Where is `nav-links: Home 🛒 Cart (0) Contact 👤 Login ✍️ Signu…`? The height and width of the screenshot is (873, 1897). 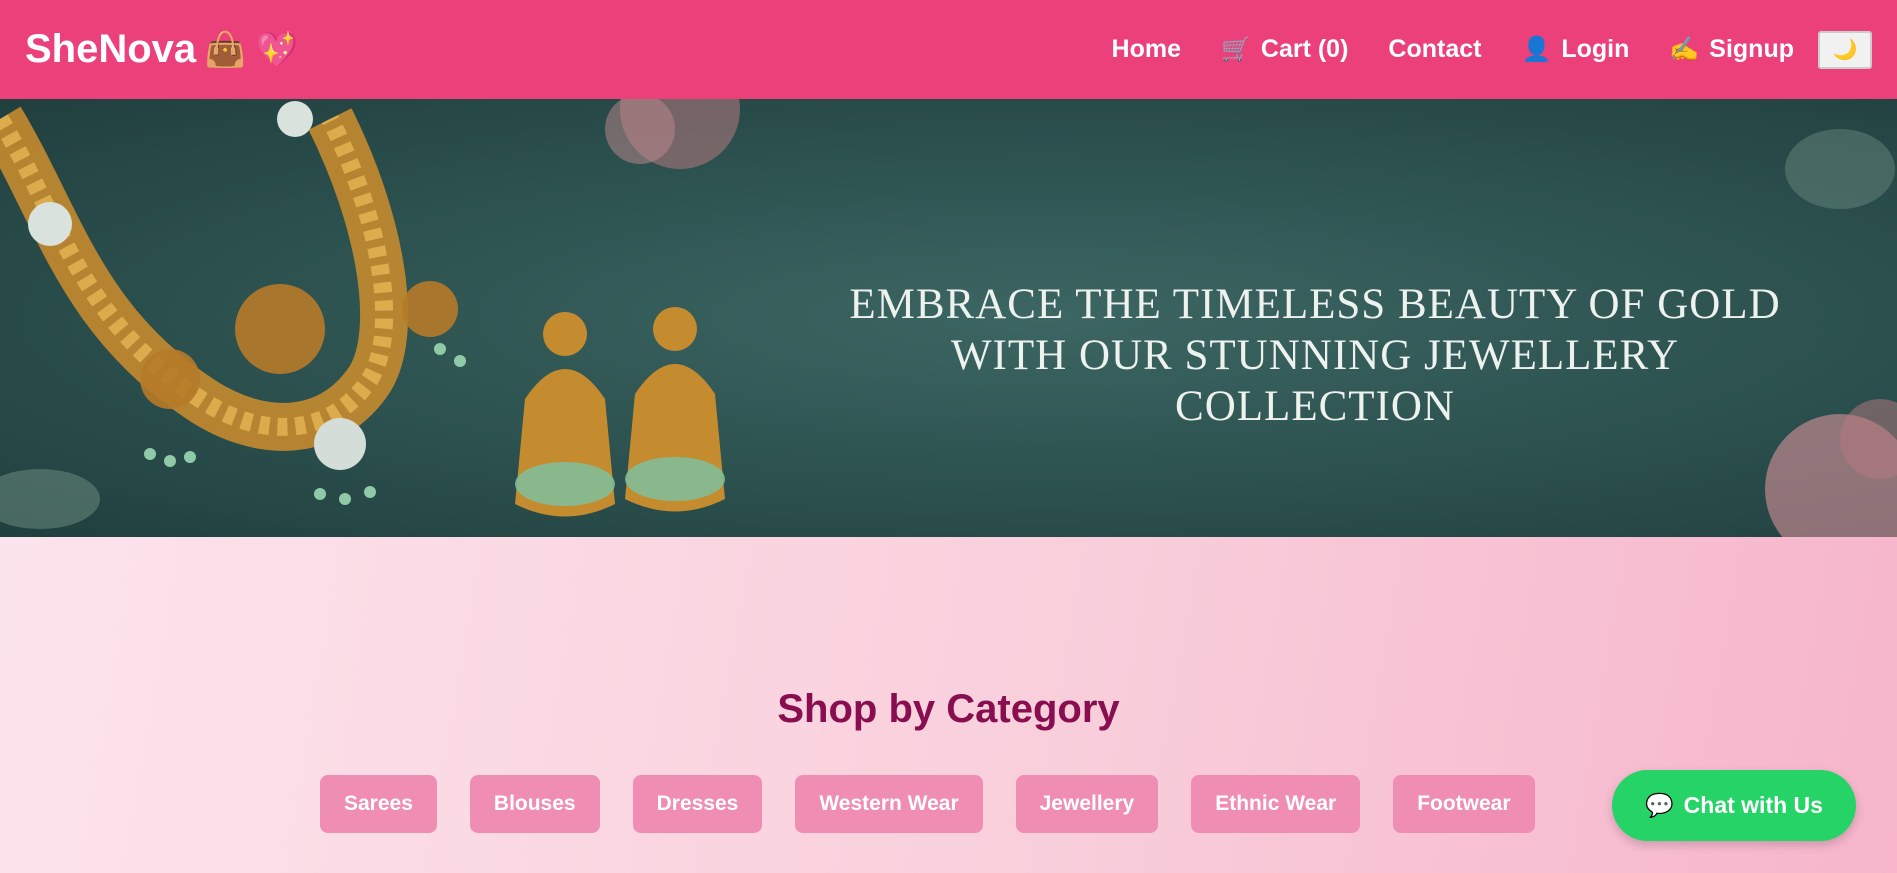
nav-links: Home 🛒 Cart (0) Contact 👤 Login ✍️ Signu… is located at coordinates (1472, 49).